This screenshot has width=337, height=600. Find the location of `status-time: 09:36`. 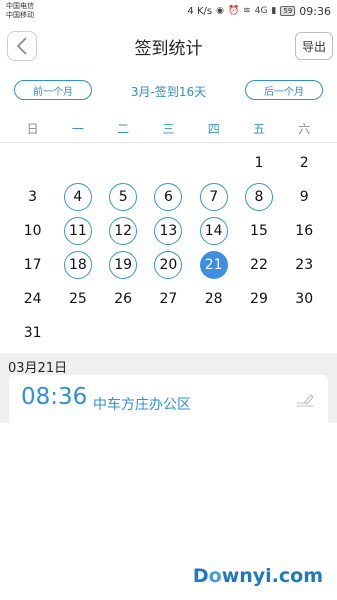

status-time: 09:36 is located at coordinates (315, 11).